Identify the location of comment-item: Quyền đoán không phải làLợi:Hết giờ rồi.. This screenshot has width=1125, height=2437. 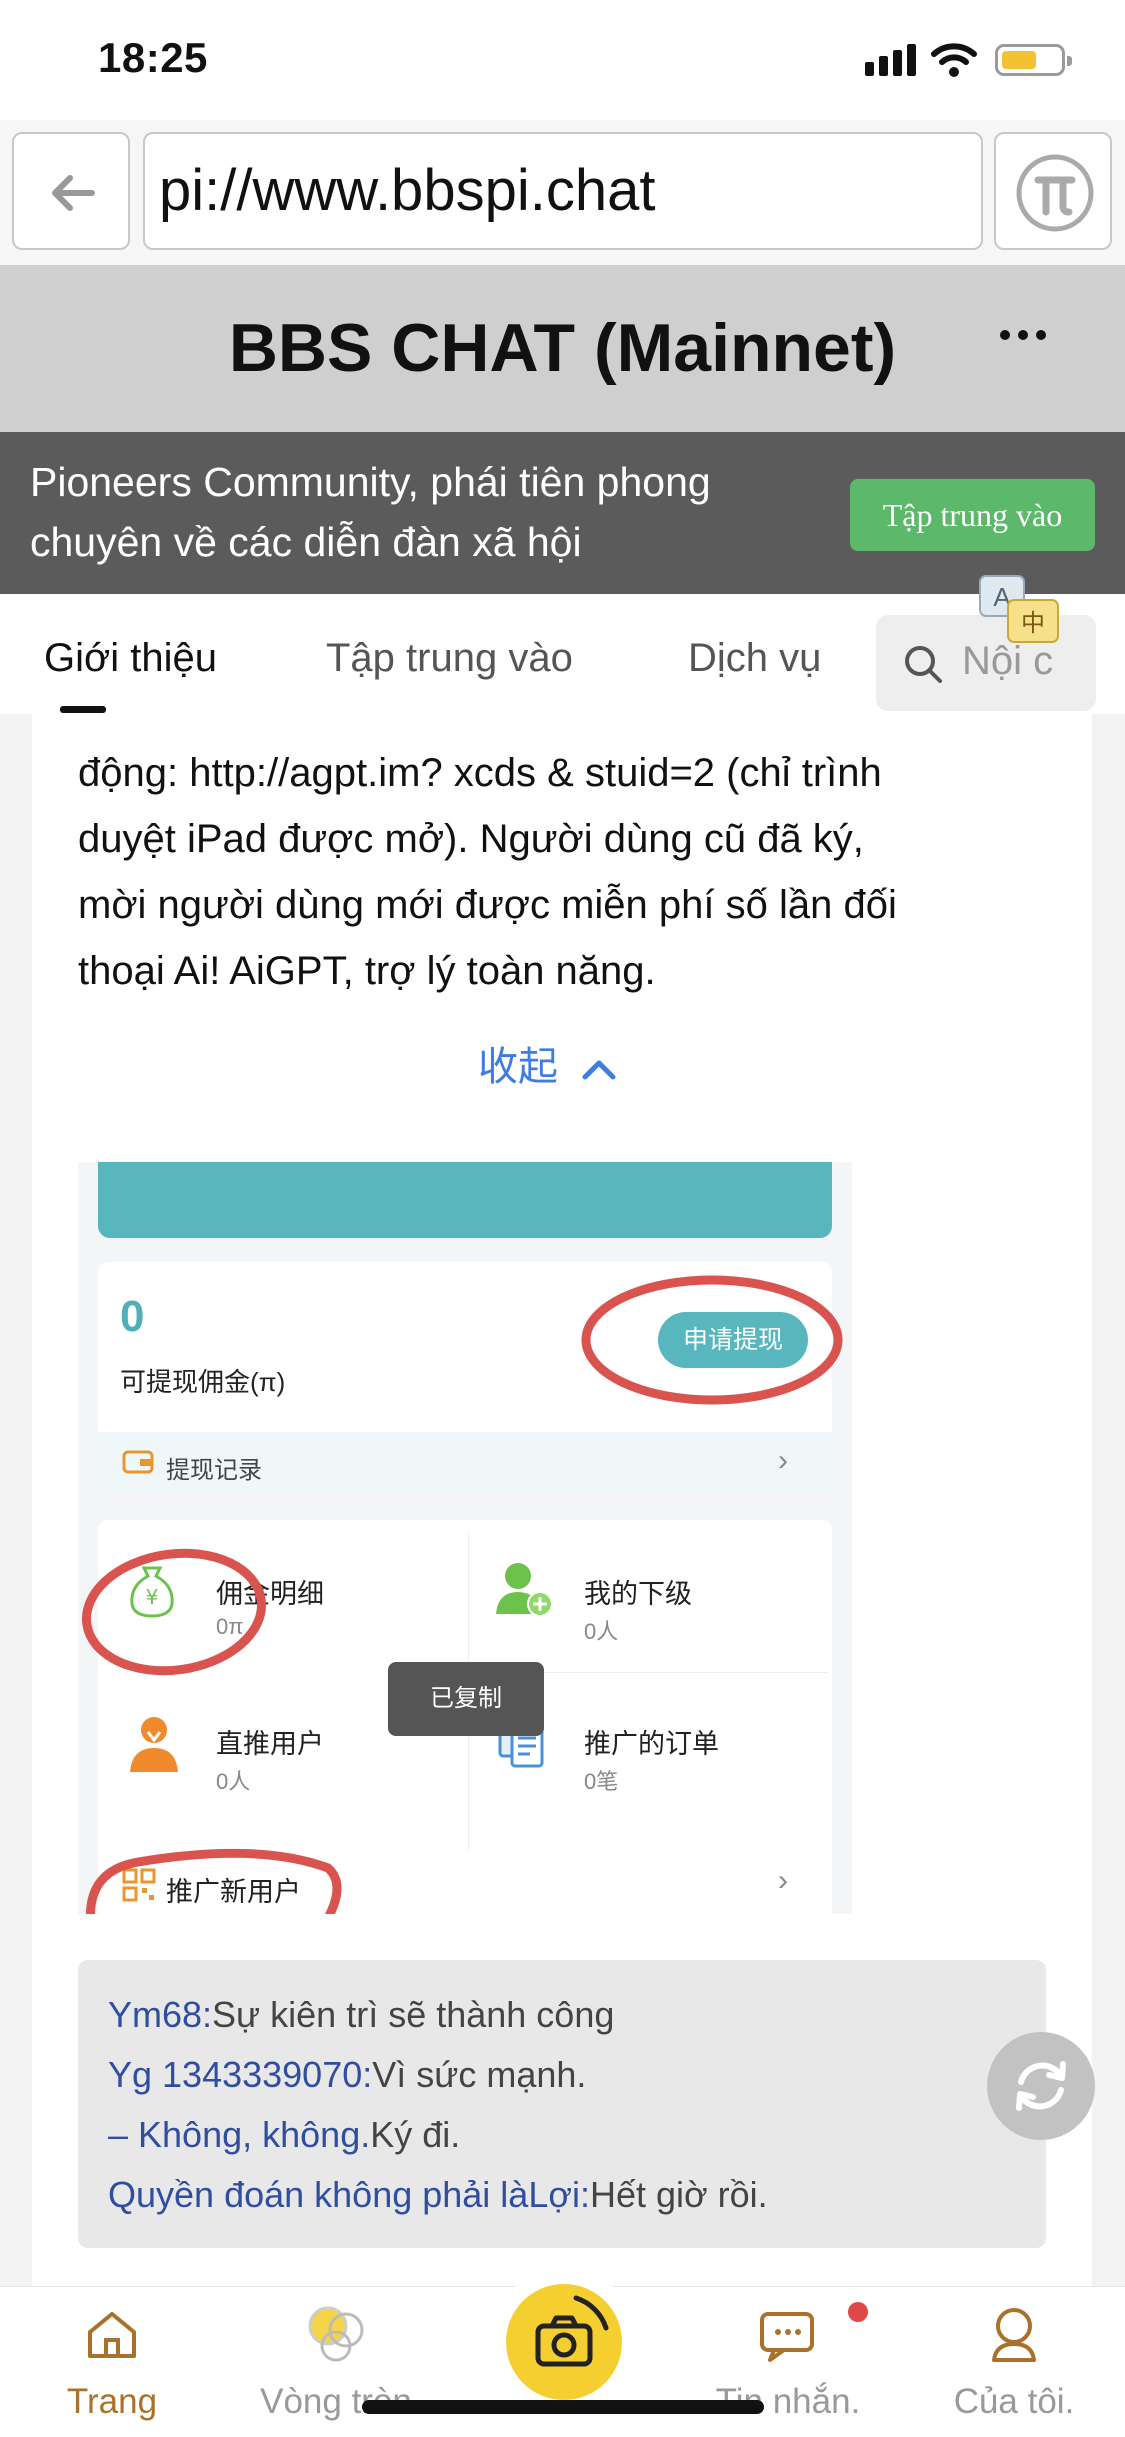
(438, 2195).